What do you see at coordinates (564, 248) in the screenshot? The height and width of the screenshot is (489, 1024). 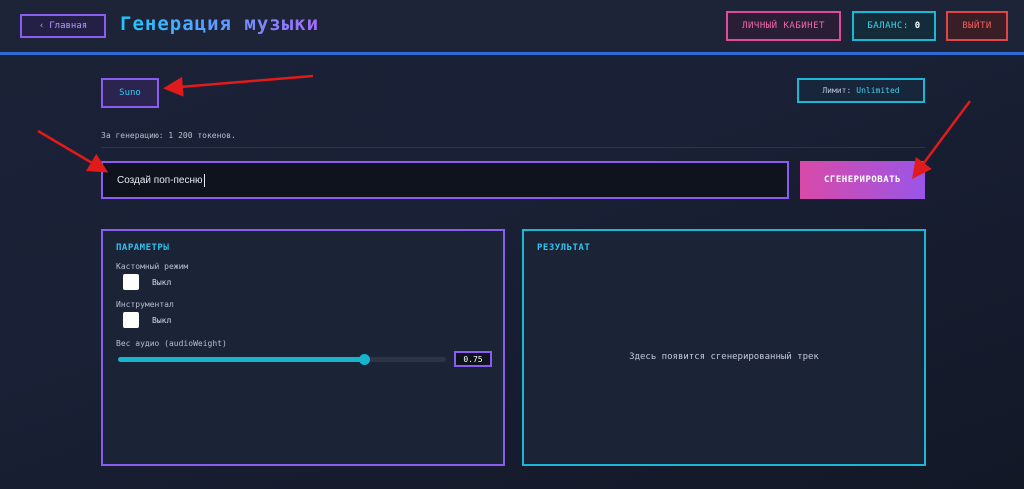 I see `result-title: РЕЗУЛЬТАТ` at bounding box center [564, 248].